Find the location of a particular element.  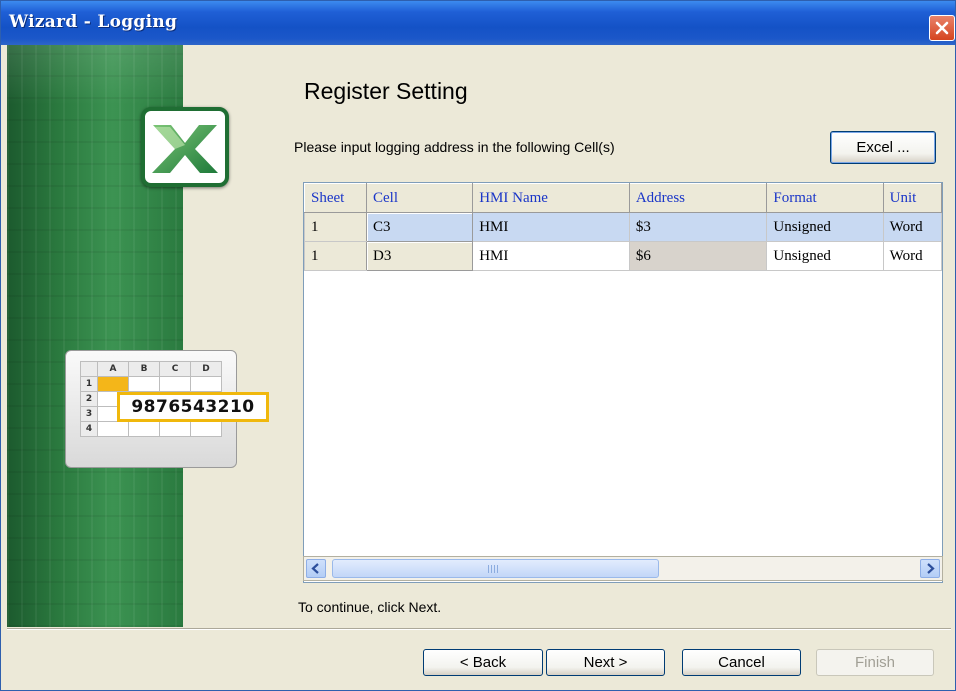

excel-logo-icon is located at coordinates (185, 147).